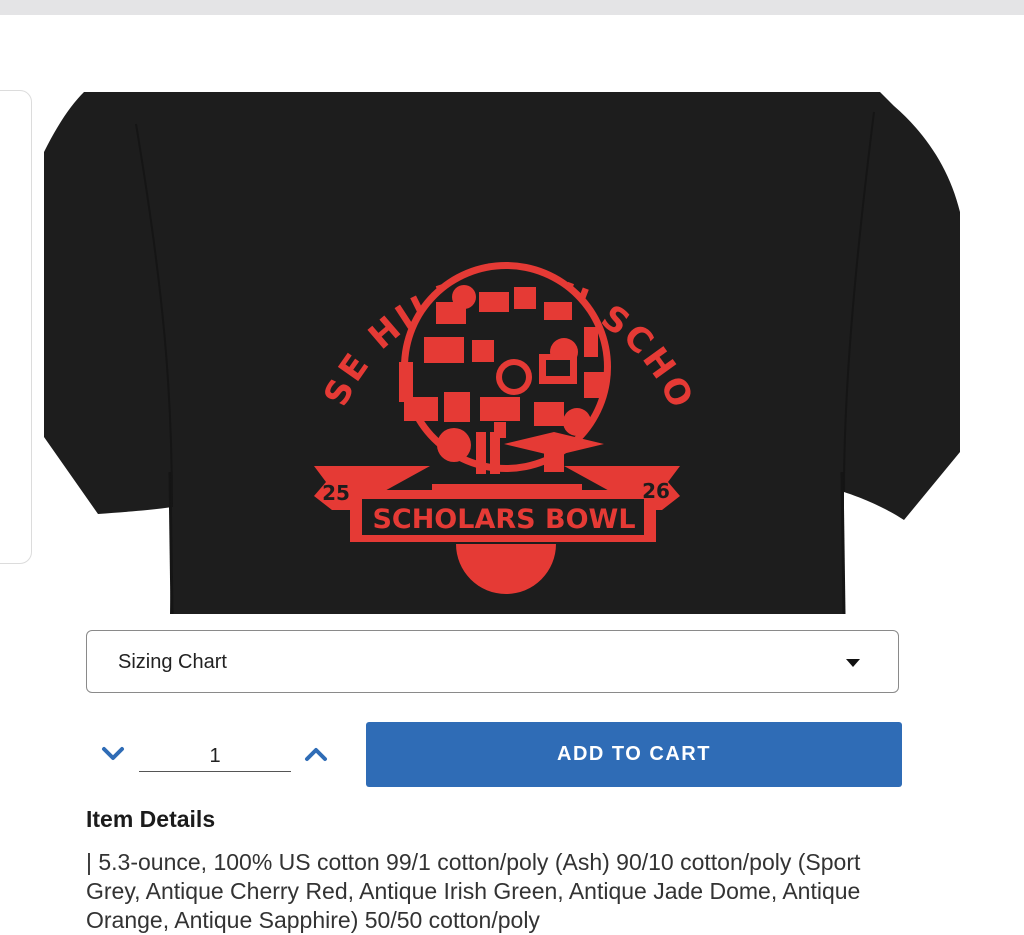 This screenshot has height=935, width=1024. Describe the element at coordinates (656, 491) in the screenshot. I see `design-year-right: 26` at that location.